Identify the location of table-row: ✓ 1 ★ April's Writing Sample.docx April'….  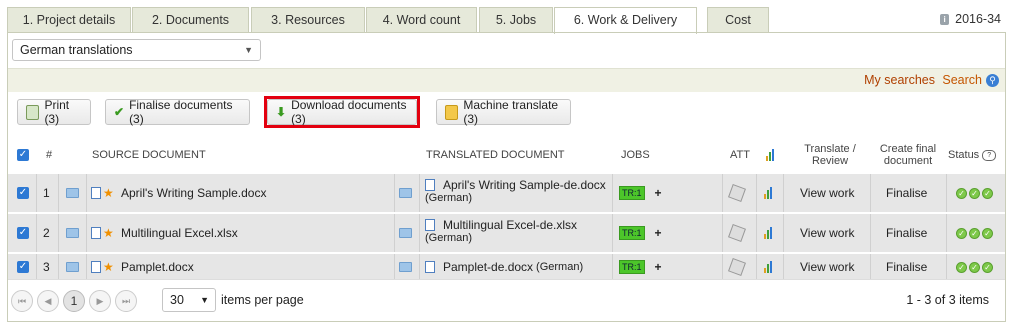
(506, 192).